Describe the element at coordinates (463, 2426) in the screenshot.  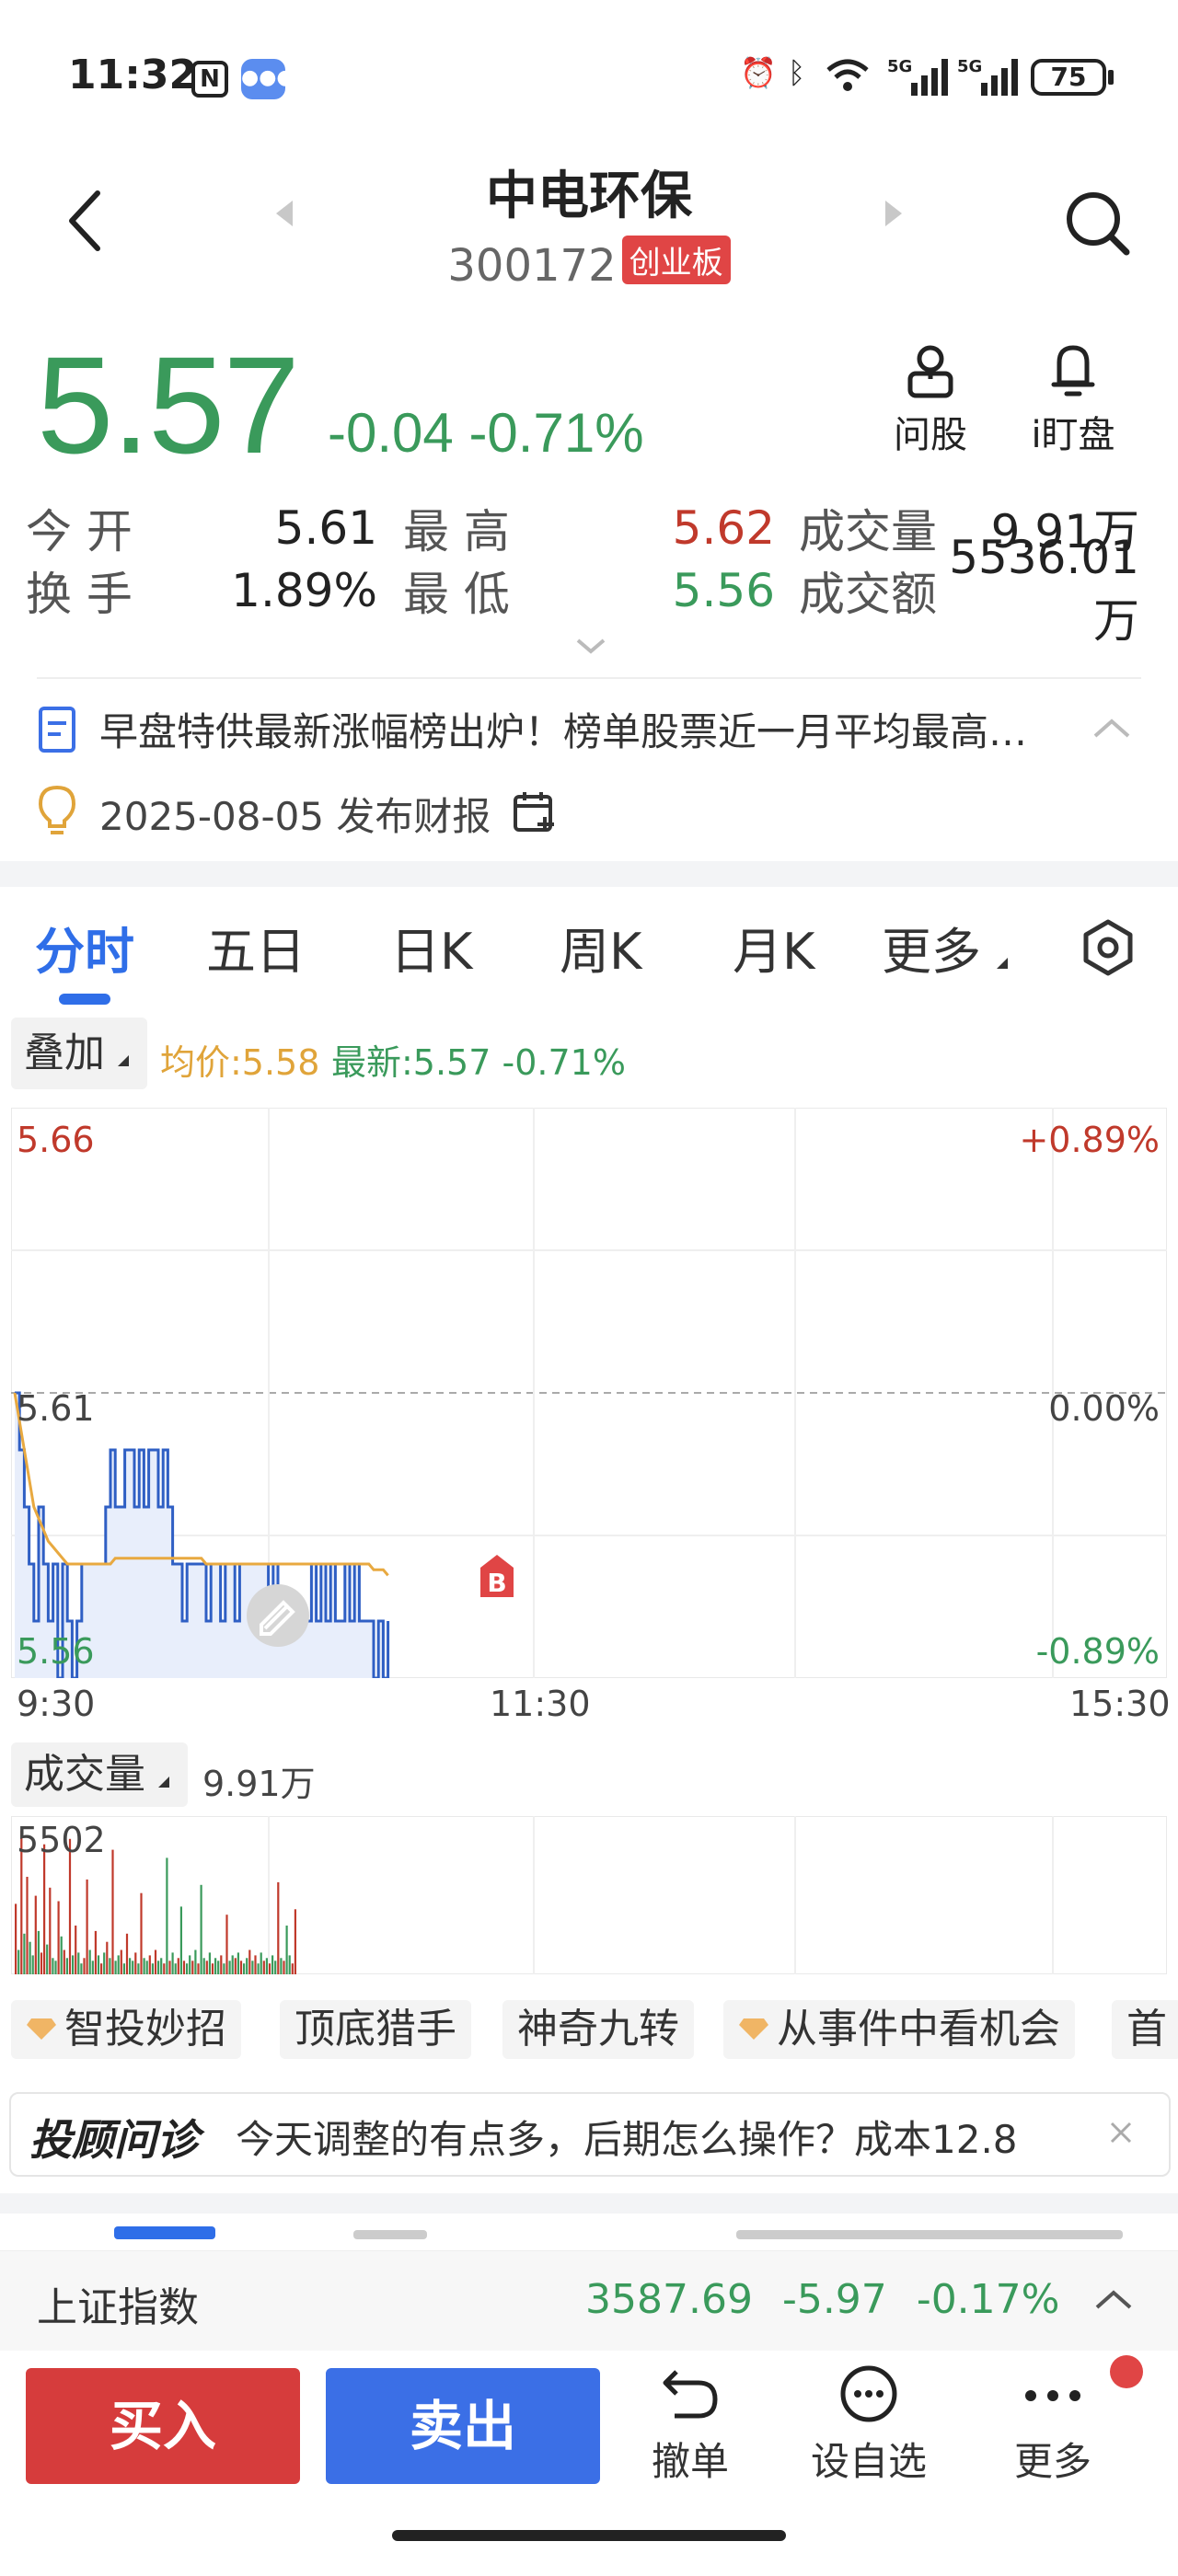
I see `sell-button: 卖出` at that location.